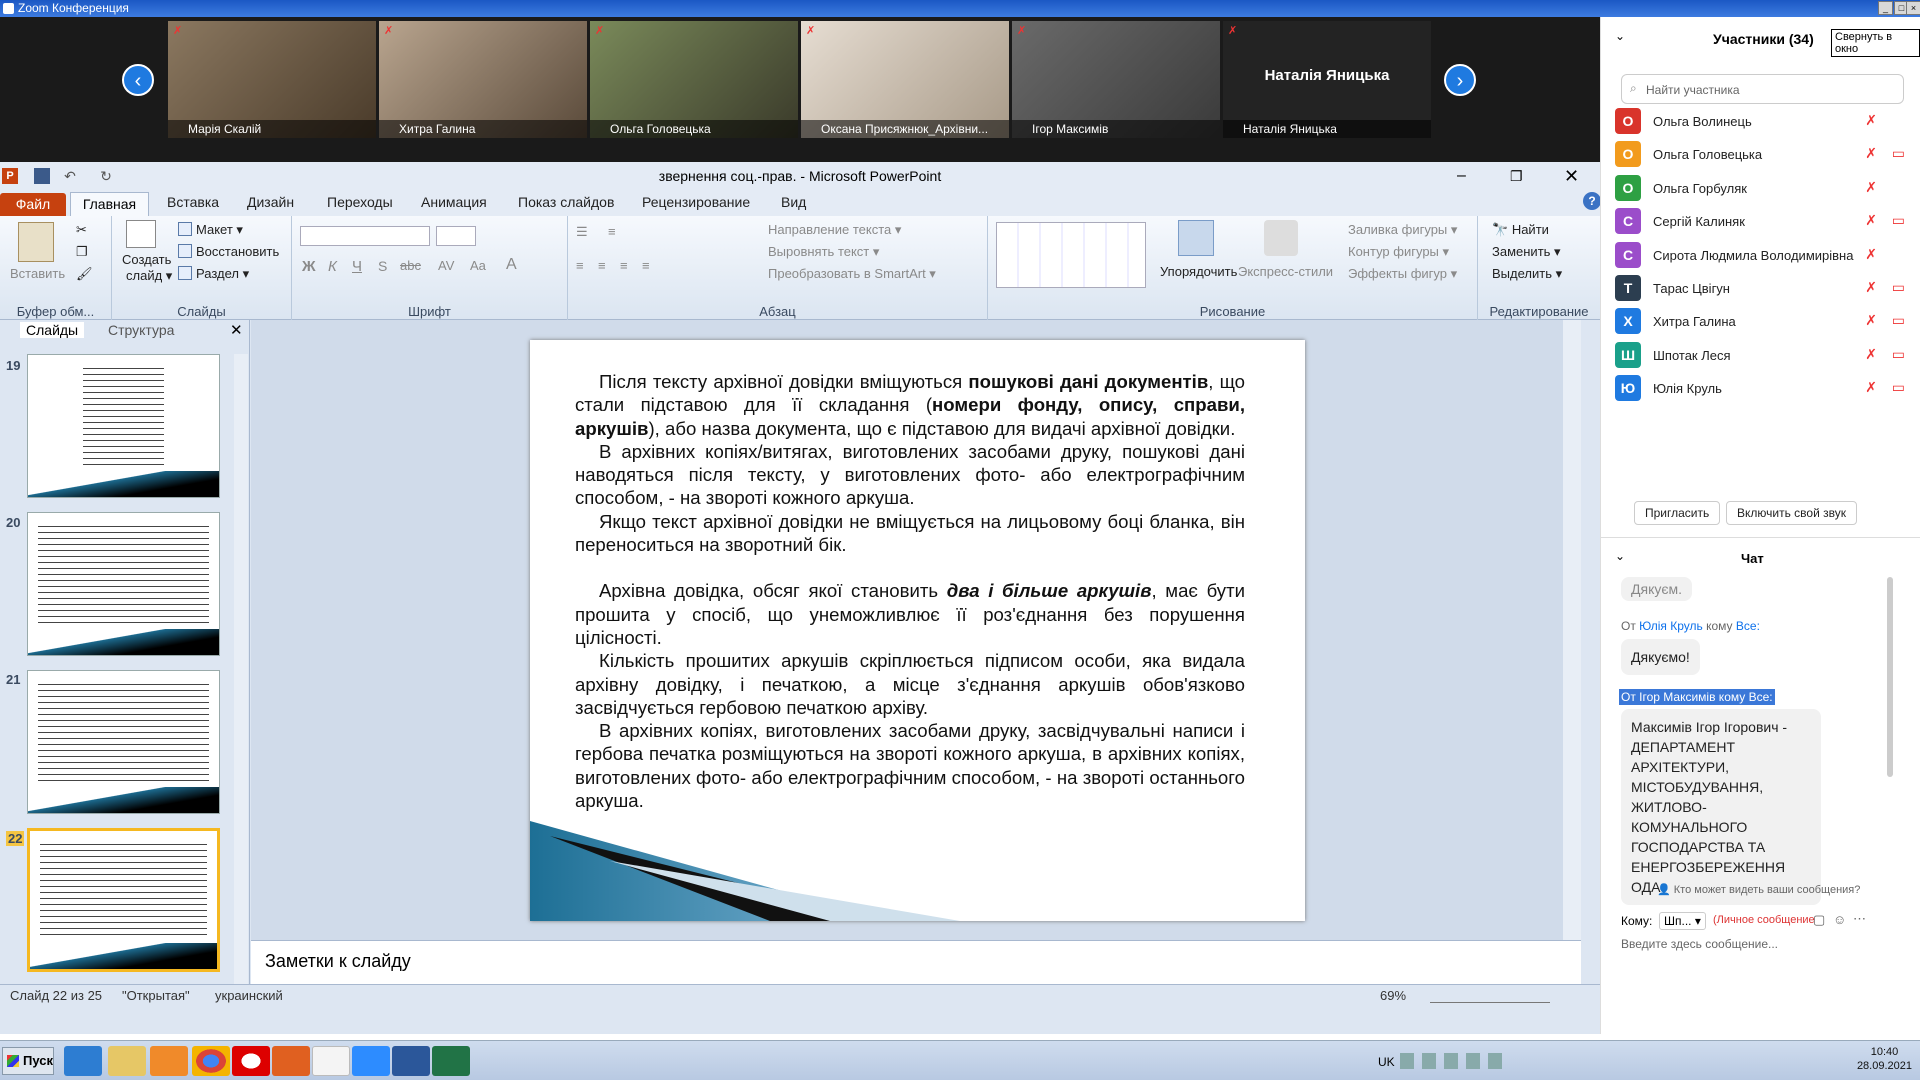 This screenshot has width=1920, height=1080. What do you see at coordinates (454, 202) in the screenshot?
I see `tab-animation: Анимация` at bounding box center [454, 202].